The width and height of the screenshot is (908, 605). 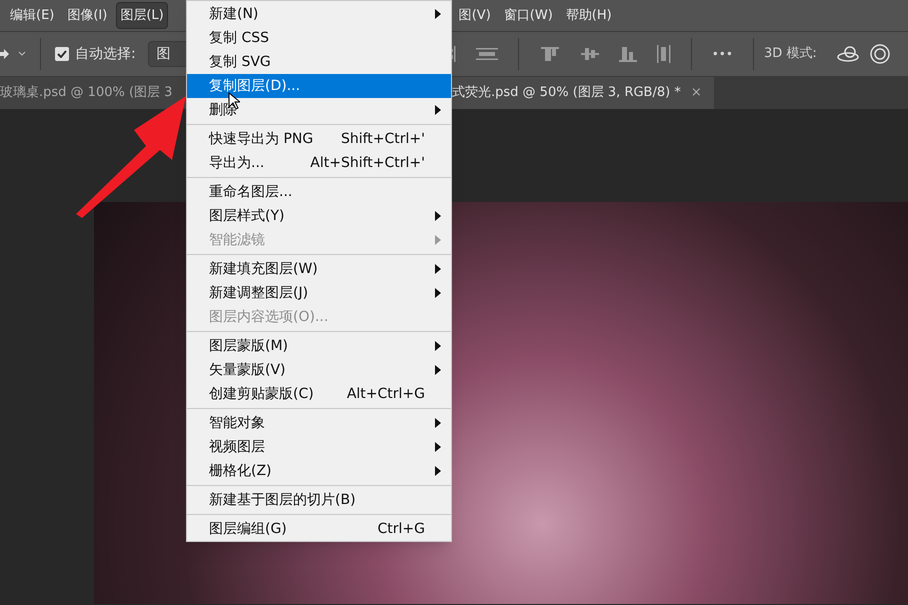 I want to click on menu-item: 新建基于图层的切片(B), so click(x=319, y=500).